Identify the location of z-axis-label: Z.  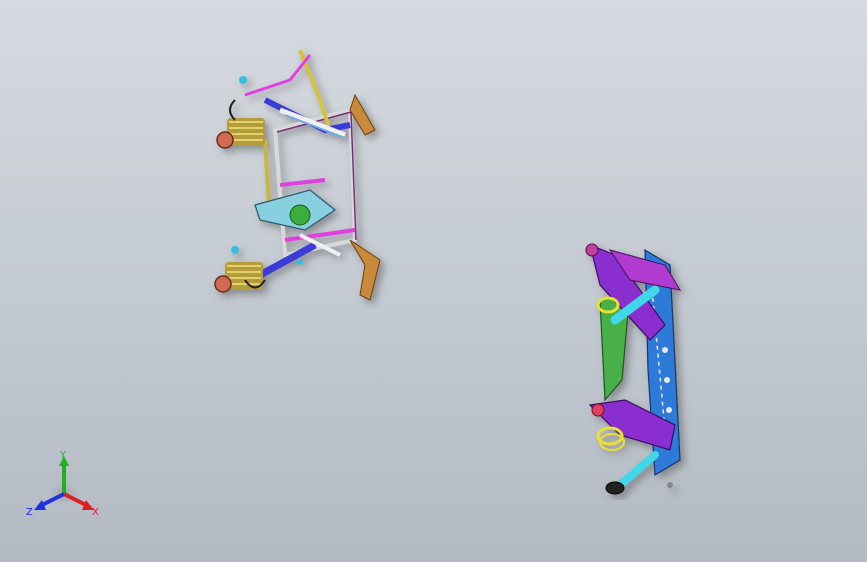
(29, 512).